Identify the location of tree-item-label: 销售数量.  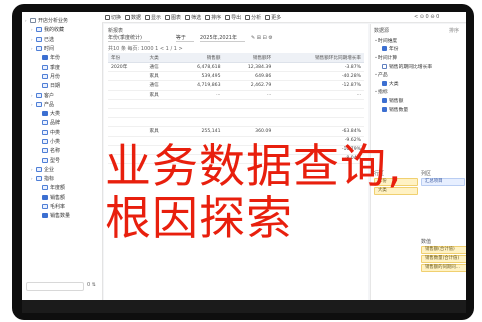
(60, 216).